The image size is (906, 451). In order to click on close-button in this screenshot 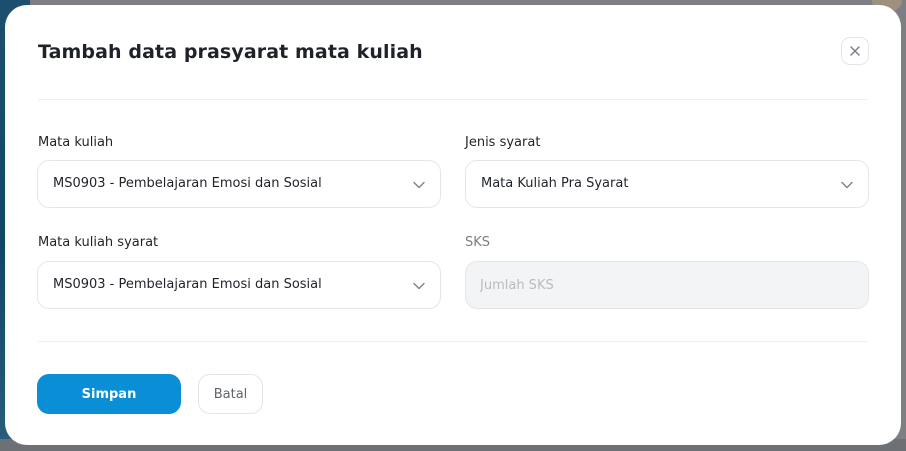, I will do `click(855, 51)`.